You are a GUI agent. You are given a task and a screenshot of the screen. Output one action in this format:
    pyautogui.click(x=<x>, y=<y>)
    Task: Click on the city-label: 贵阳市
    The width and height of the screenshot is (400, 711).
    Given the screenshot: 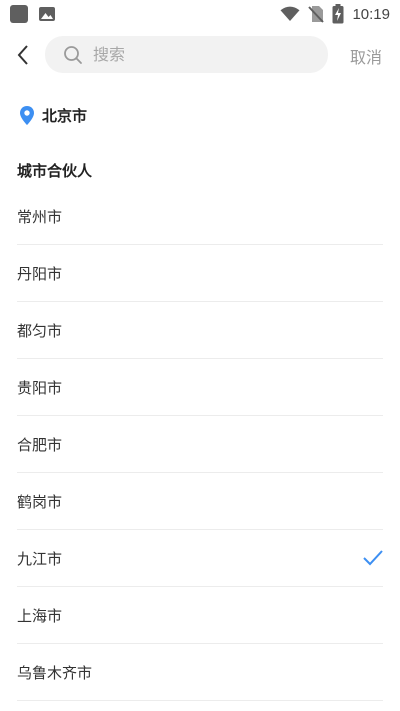 What is the action you would take?
    pyautogui.click(x=40, y=388)
    